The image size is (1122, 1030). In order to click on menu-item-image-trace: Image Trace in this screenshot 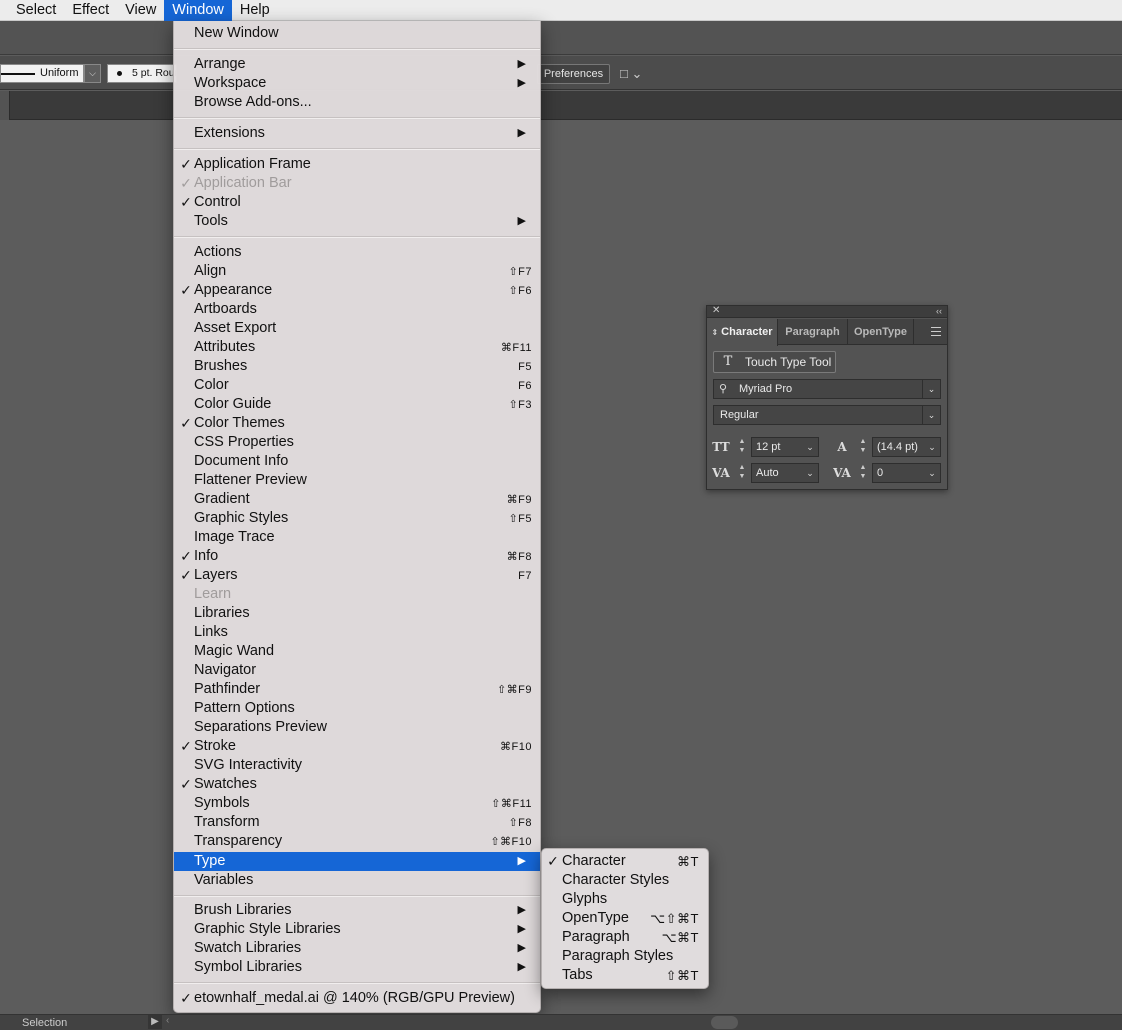, I will do `click(357, 537)`.